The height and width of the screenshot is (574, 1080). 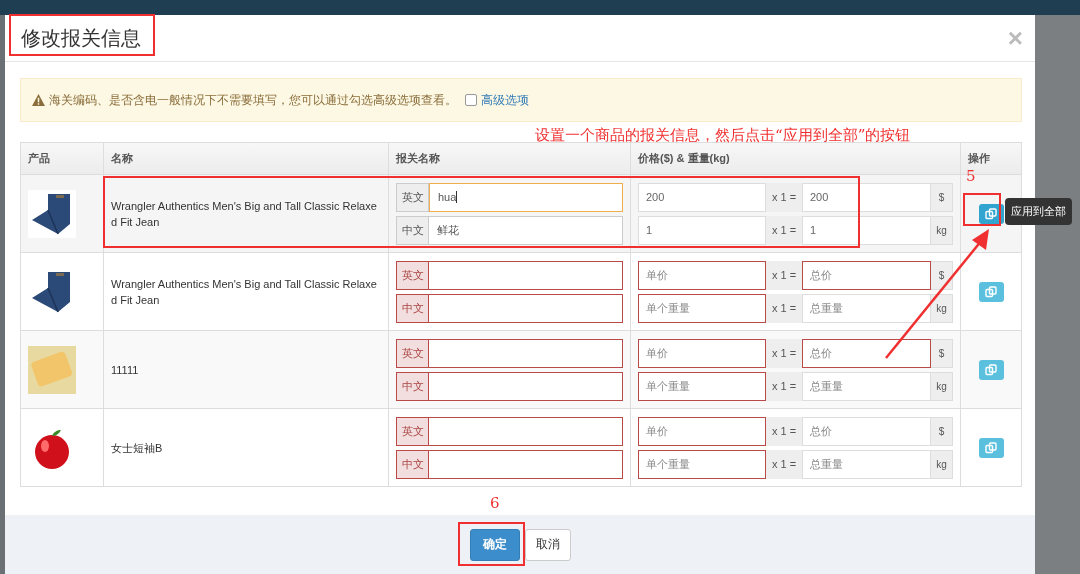 What do you see at coordinates (971, 176) in the screenshot?
I see `step-number: 5` at bounding box center [971, 176].